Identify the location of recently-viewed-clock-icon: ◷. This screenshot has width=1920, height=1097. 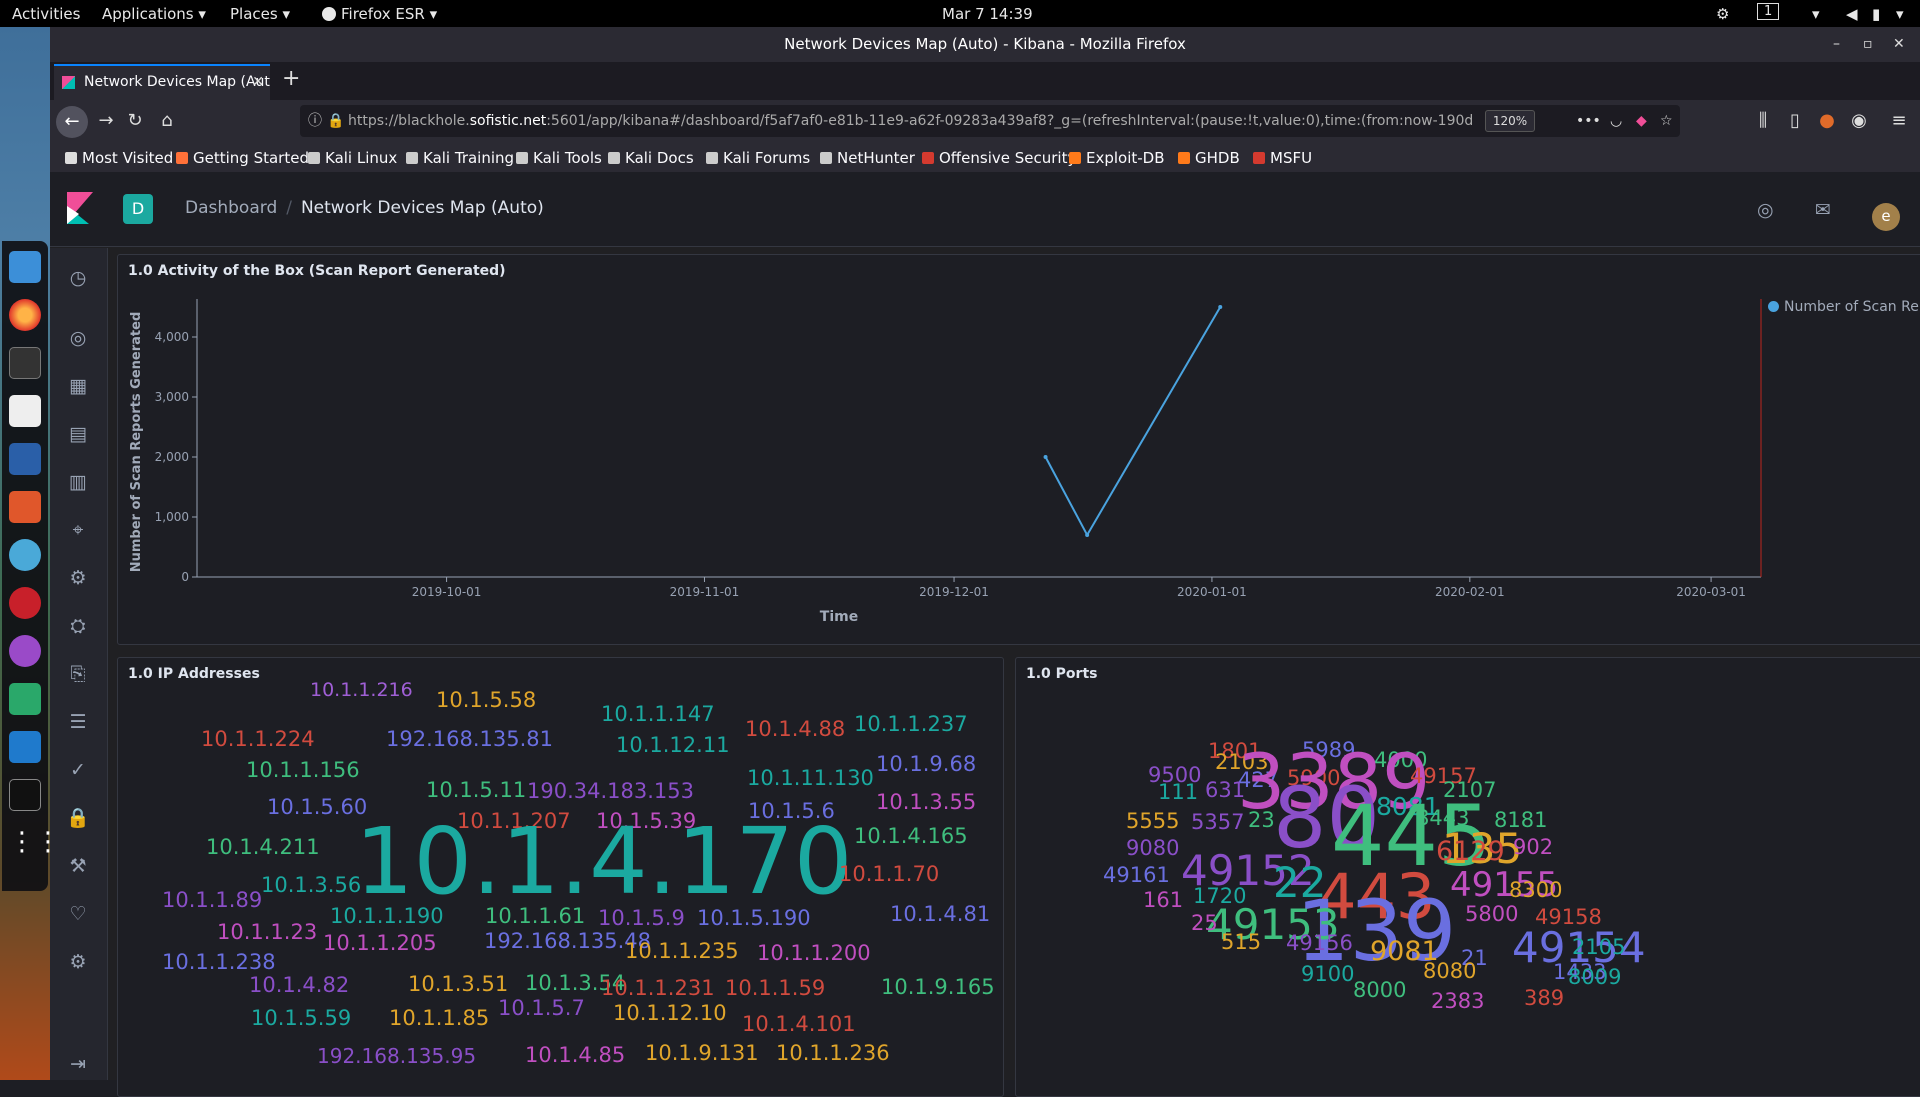
(78, 278).